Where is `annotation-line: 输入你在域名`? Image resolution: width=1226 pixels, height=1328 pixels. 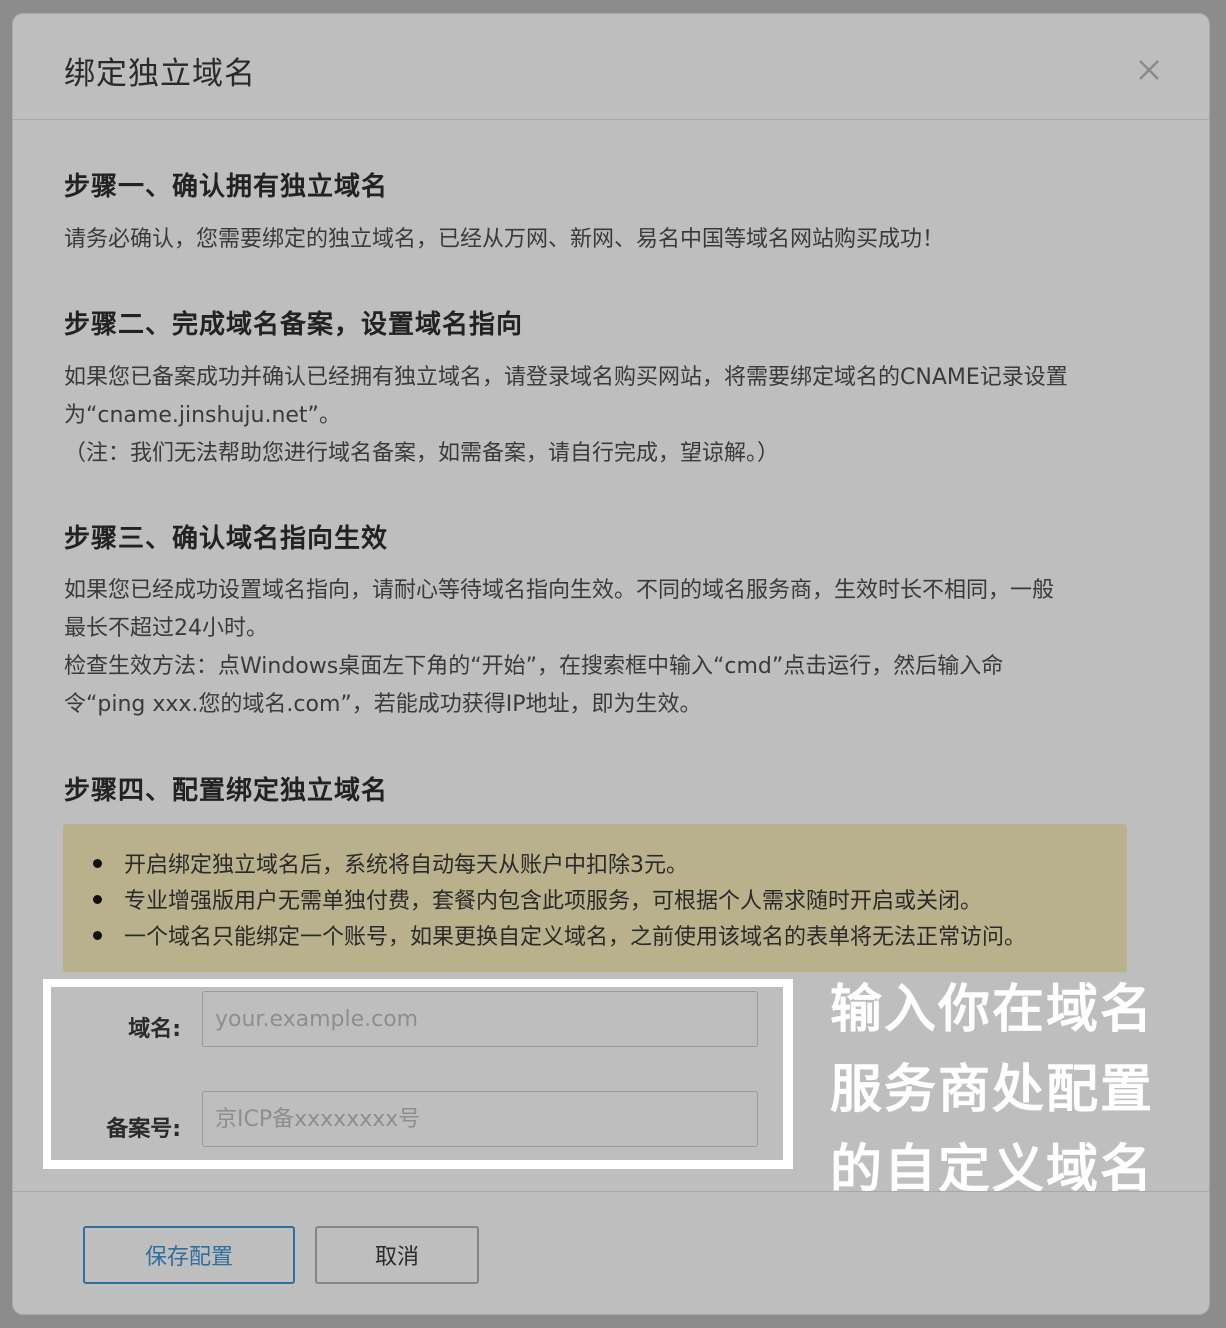 annotation-line: 输入你在域名 is located at coordinates (992, 1010).